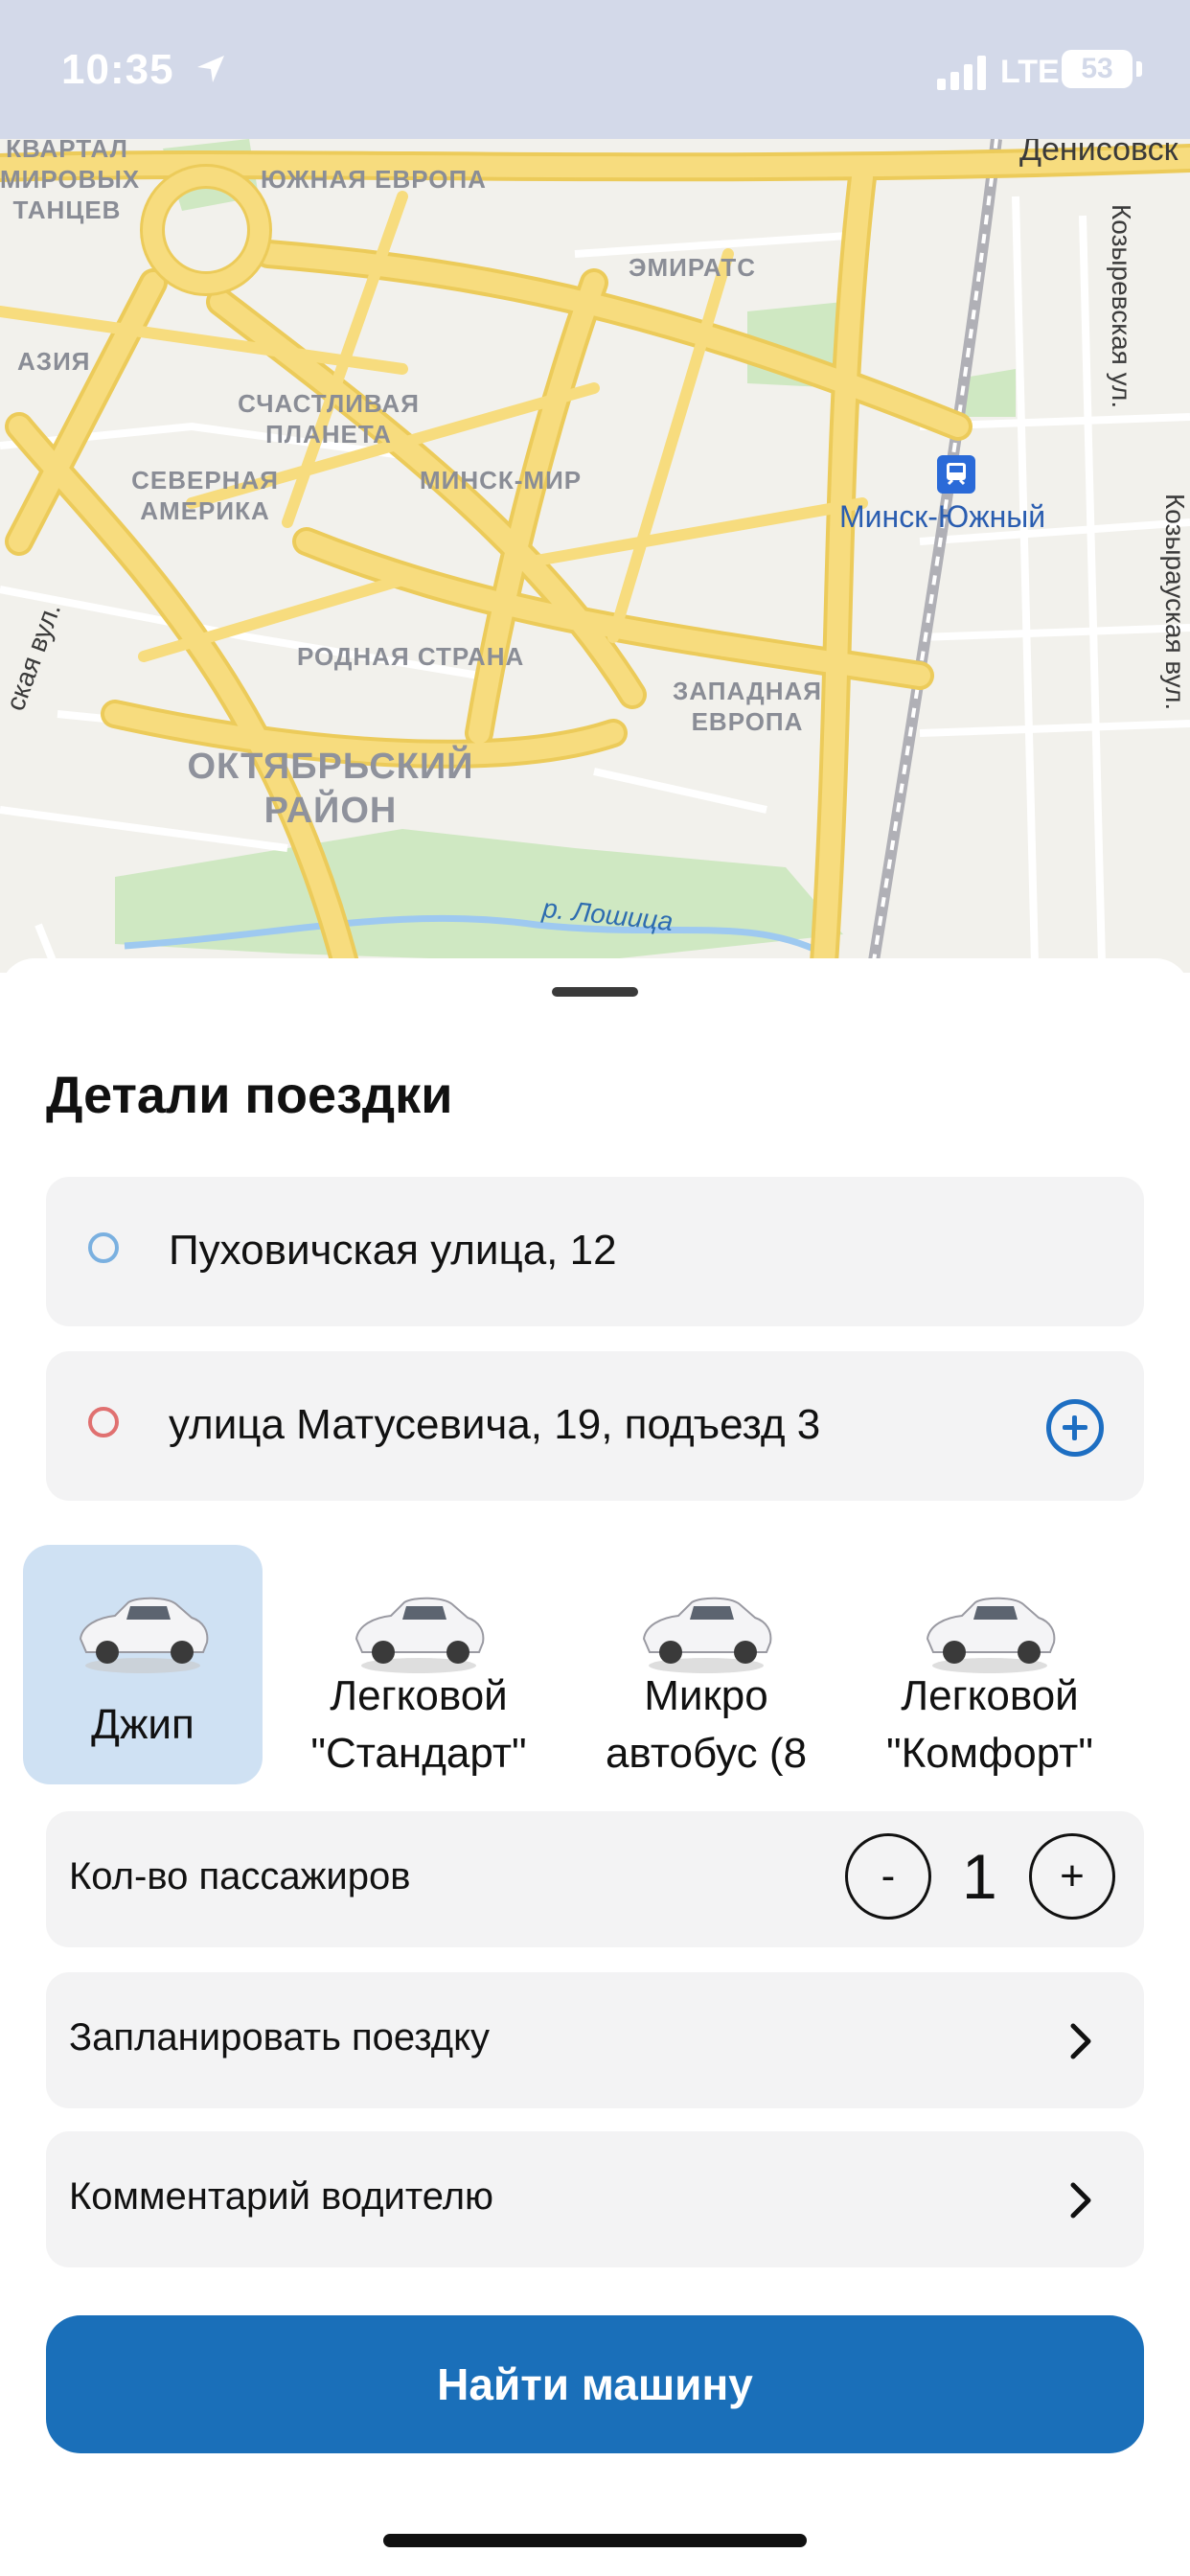 The height and width of the screenshot is (2576, 1190). Describe the element at coordinates (281, 2196) in the screenshot. I see `driver-comment-label: Комментарий водителю` at that location.